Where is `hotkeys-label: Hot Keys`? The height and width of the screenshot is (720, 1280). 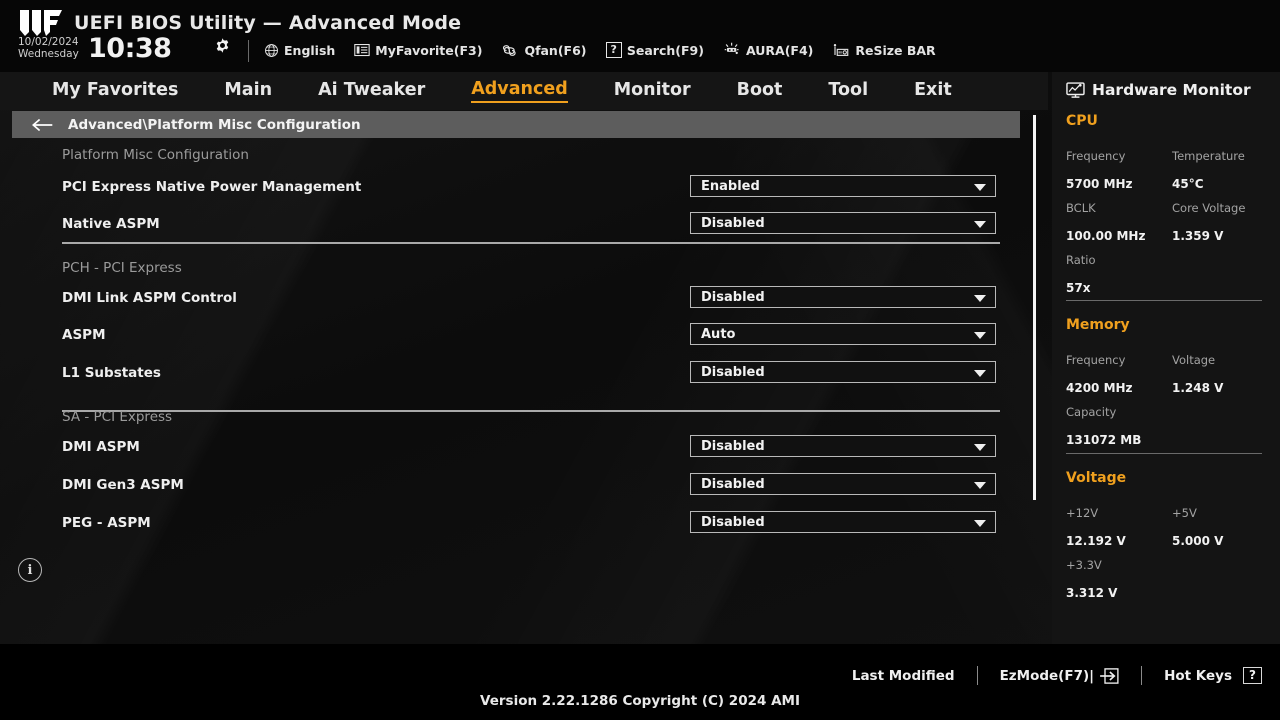
hotkeys-label: Hot Keys is located at coordinates (1198, 675).